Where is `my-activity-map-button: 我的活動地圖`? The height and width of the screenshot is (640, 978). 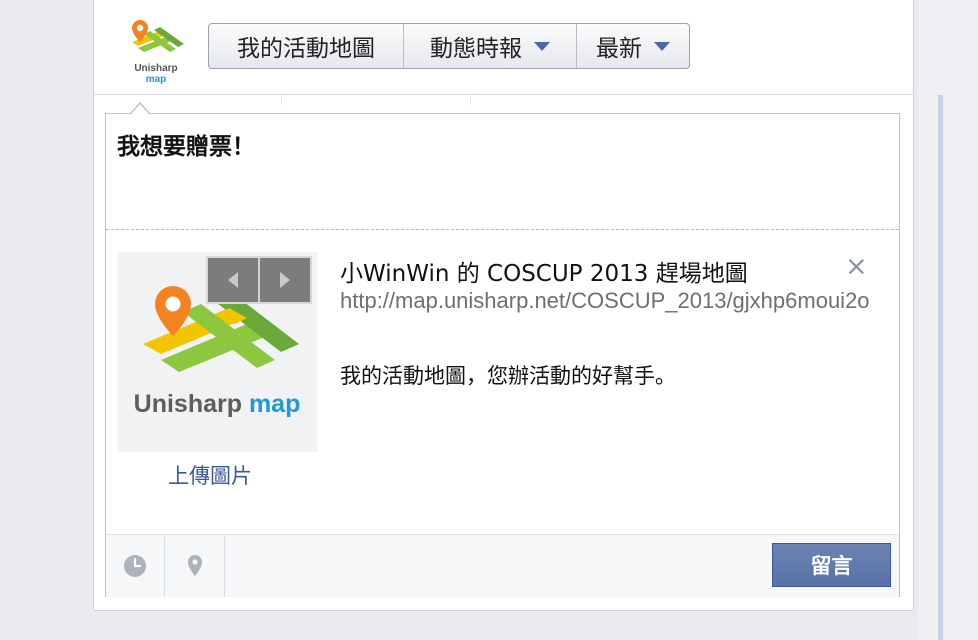
my-activity-map-button: 我的活動地圖 is located at coordinates (306, 46).